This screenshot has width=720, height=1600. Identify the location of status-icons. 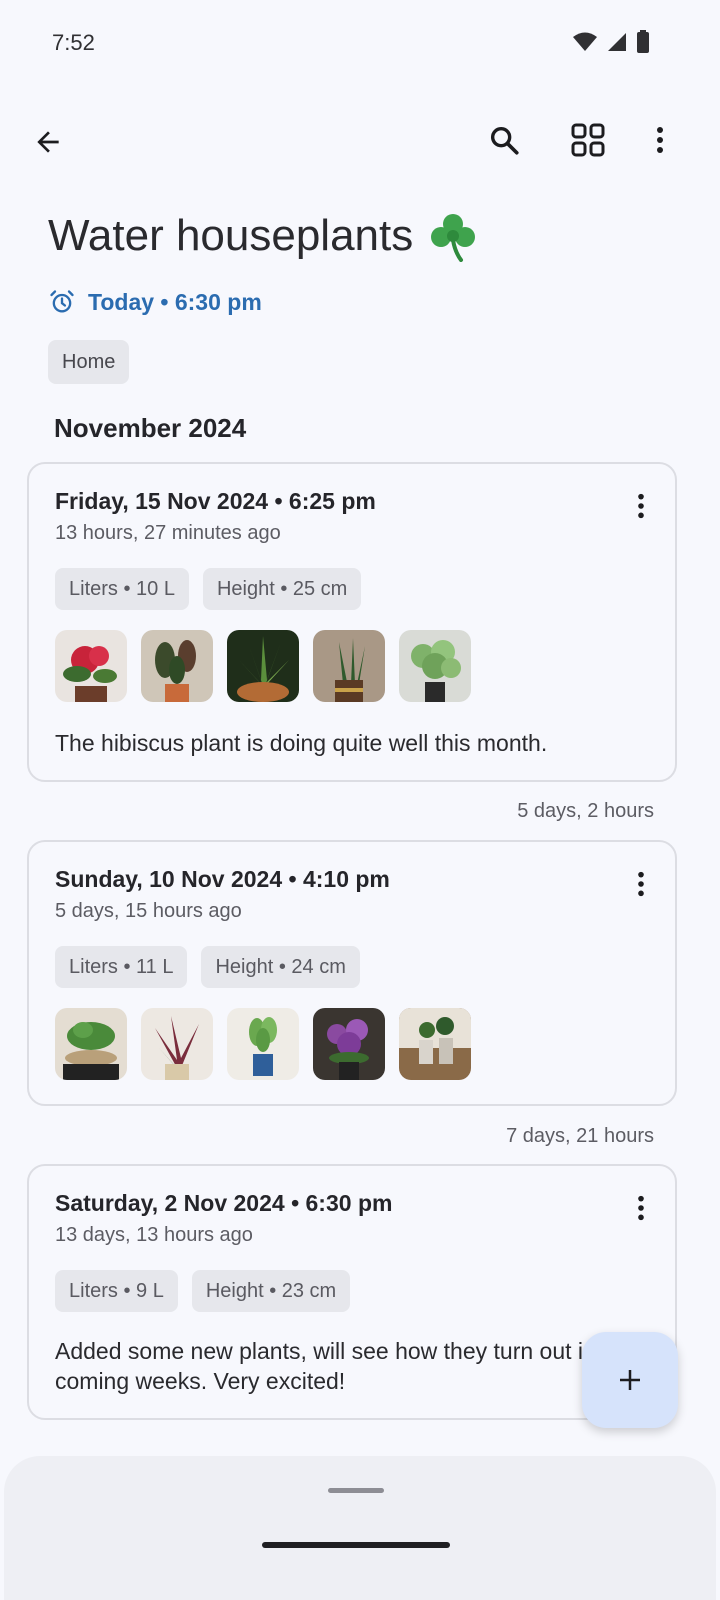
(611, 42).